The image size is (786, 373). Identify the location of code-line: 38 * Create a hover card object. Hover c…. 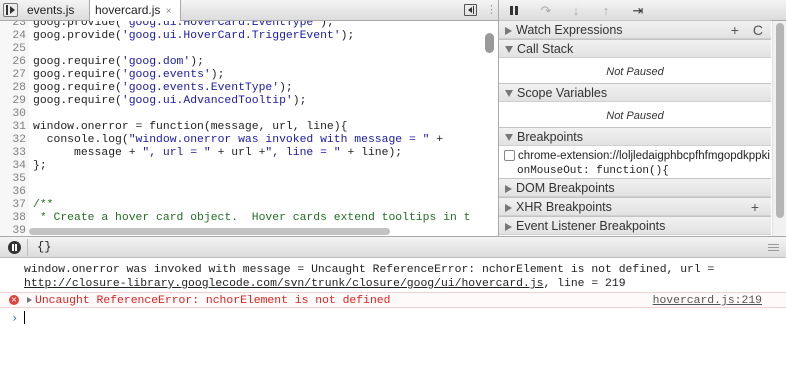
(235, 218).